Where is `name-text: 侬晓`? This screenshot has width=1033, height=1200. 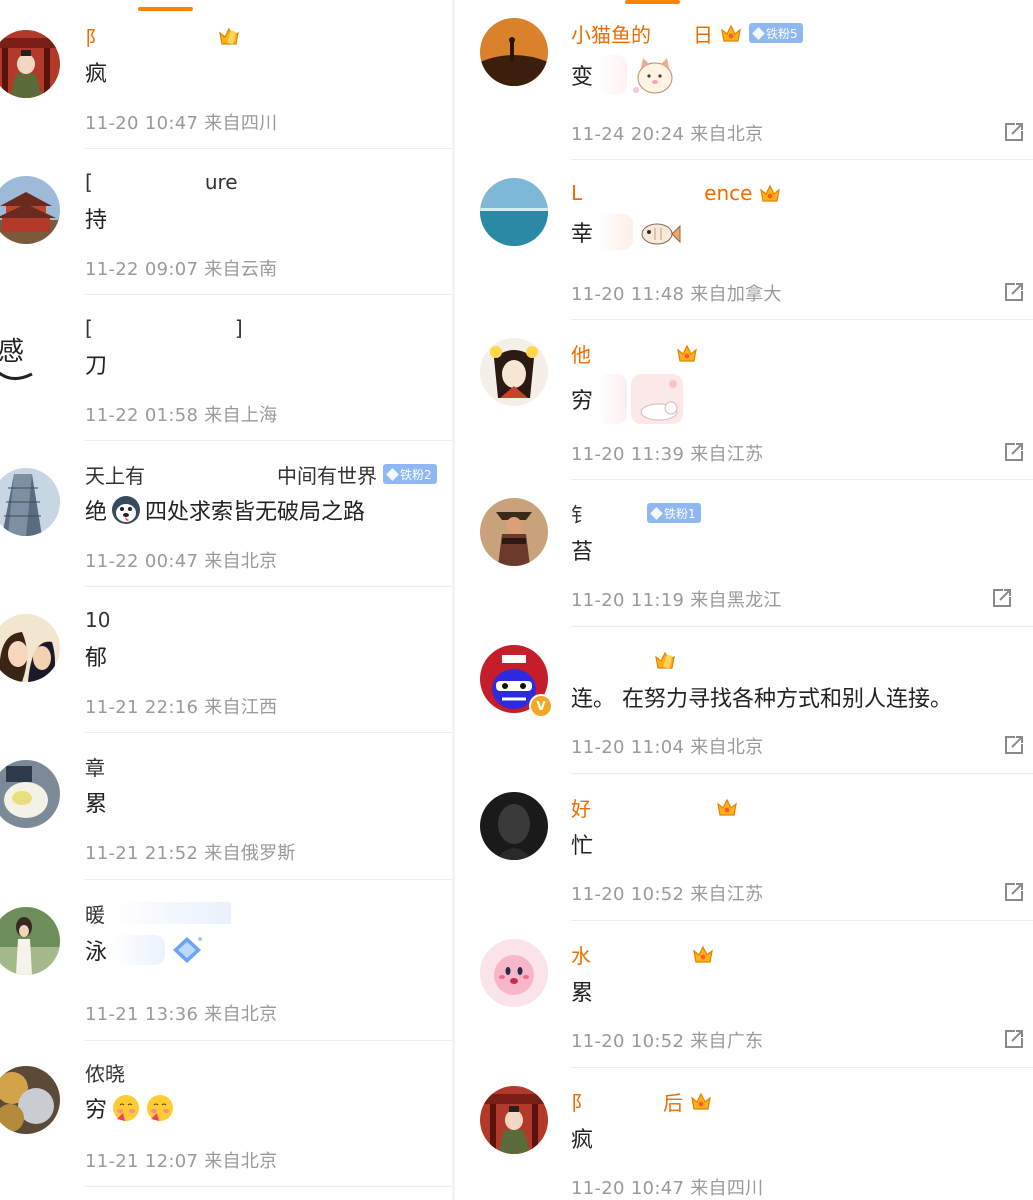 name-text: 侬晓 is located at coordinates (105, 1072).